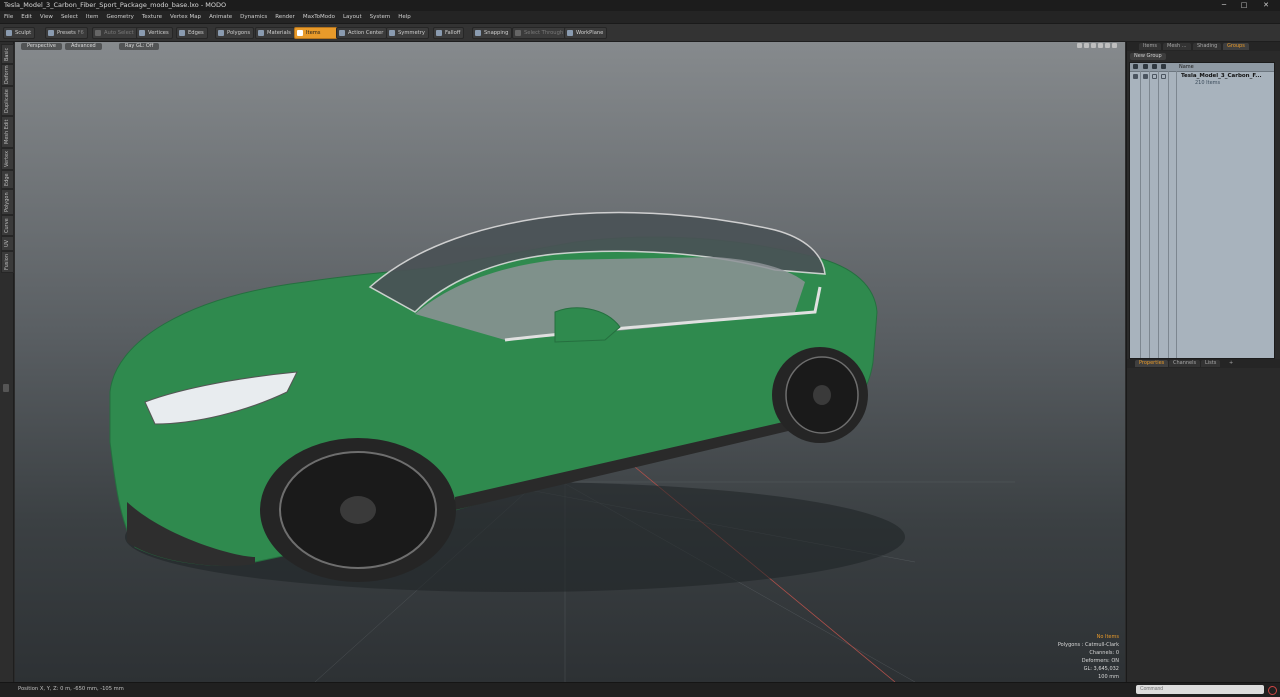 The width and height of the screenshot is (1280, 697). Describe the element at coordinates (41, 46) in the screenshot. I see `view-mode-dropdown: Perspective` at that location.